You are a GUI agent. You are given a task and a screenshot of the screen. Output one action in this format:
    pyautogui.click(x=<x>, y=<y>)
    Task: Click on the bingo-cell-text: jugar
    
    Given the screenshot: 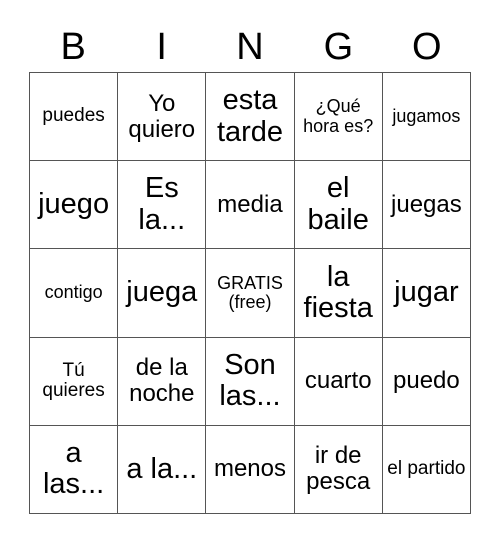 What is the action you would take?
    pyautogui.click(x=426, y=292)
    